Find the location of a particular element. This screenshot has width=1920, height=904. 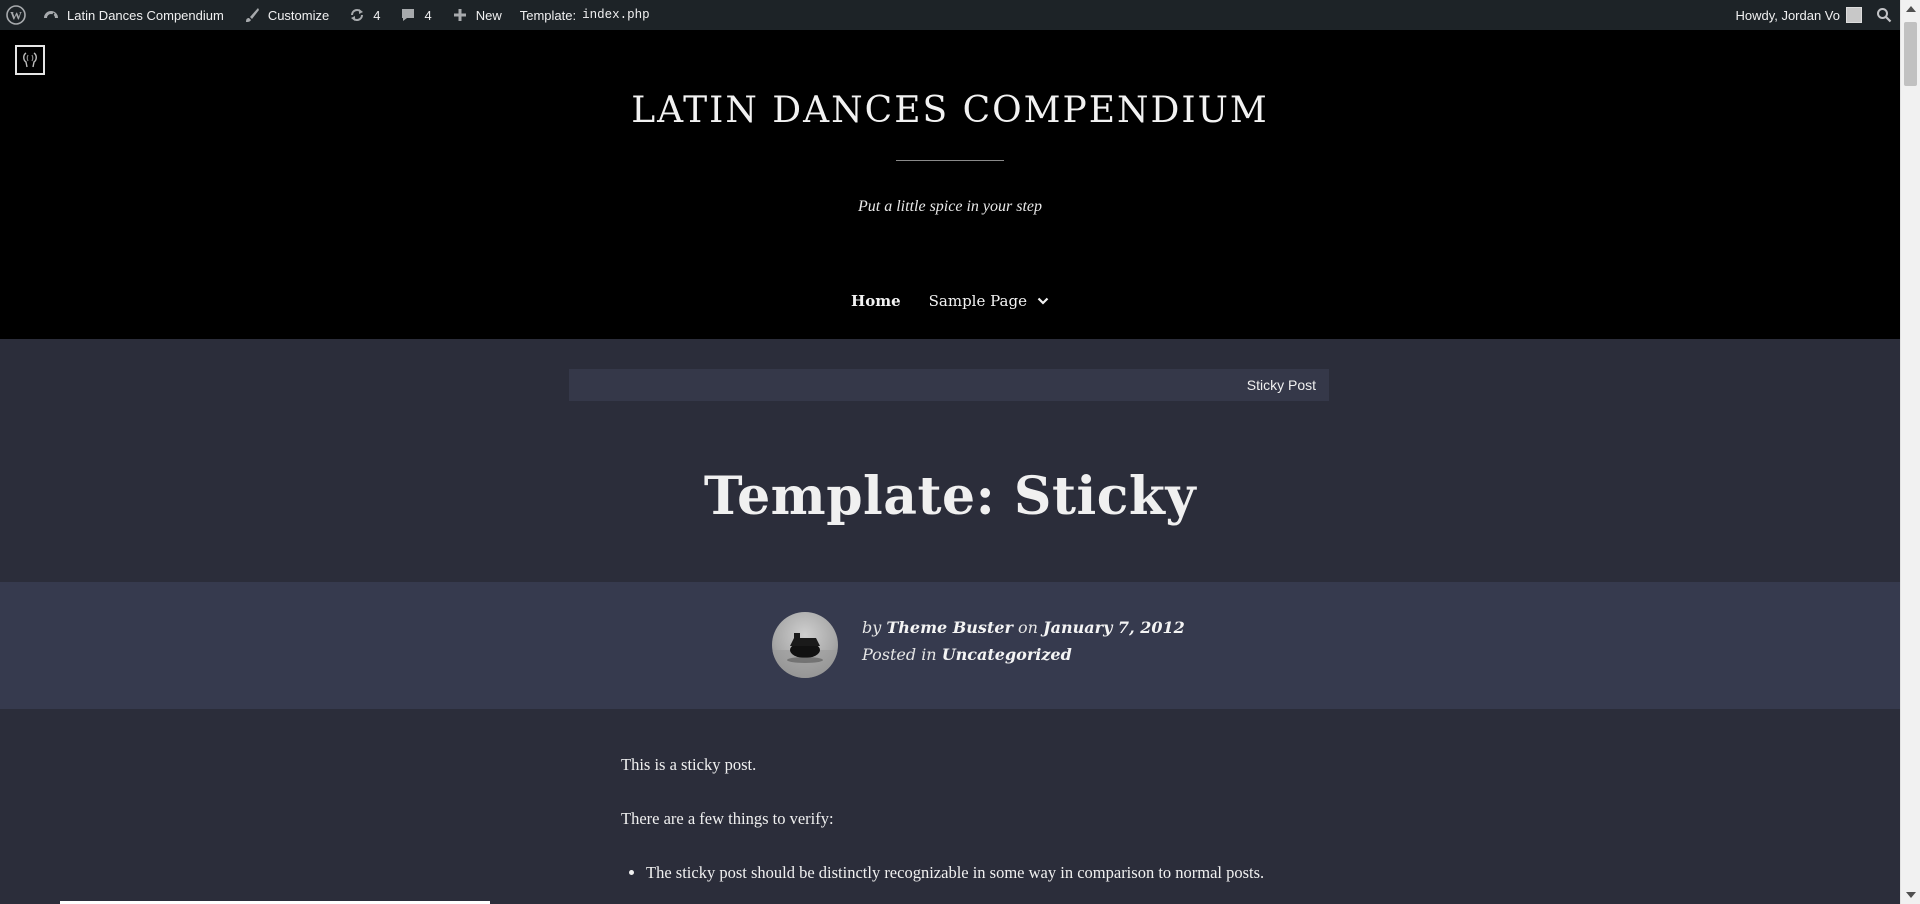

nav-item-home: Home is located at coordinates (876, 301).